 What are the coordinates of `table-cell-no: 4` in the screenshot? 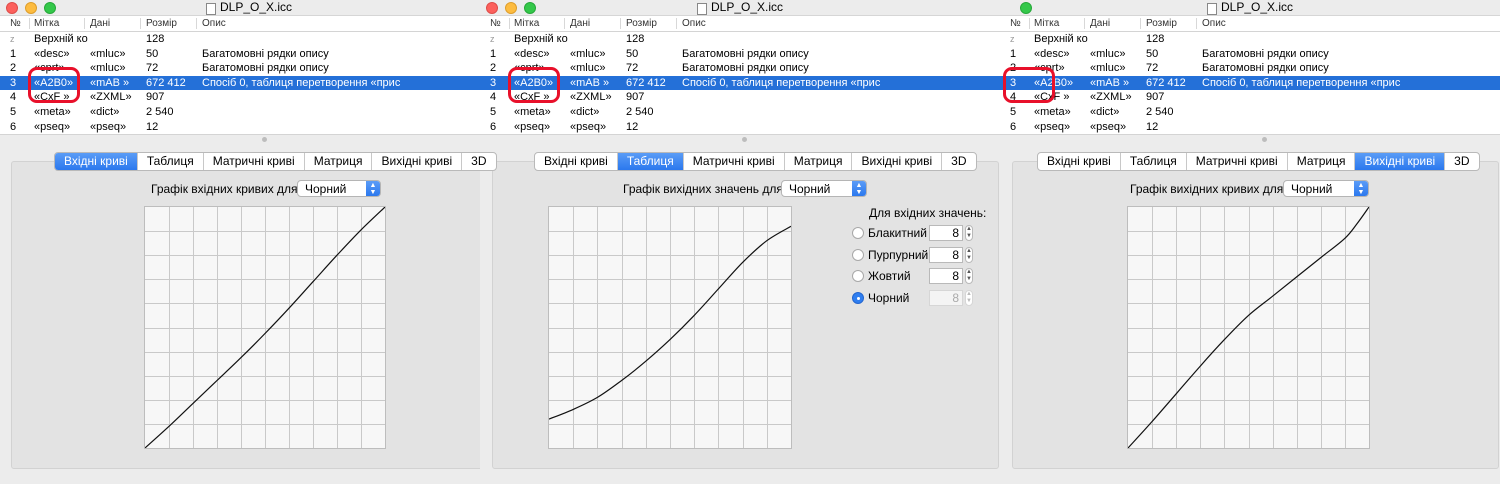 It's located at (1013, 97).